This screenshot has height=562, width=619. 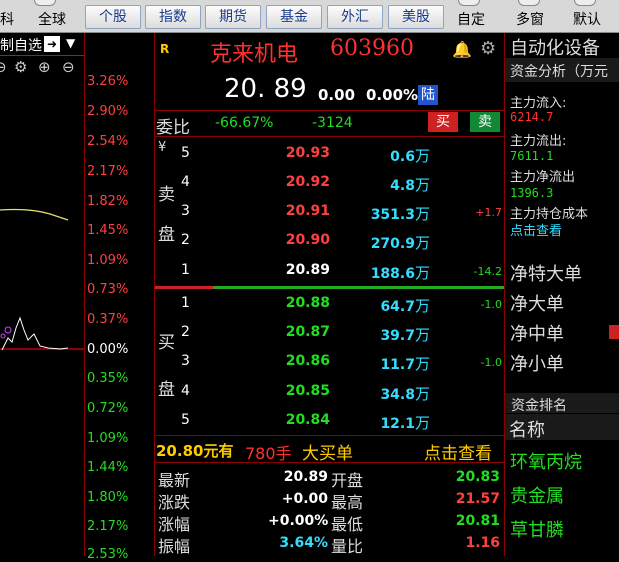 What do you see at coordinates (52, 44) in the screenshot?
I see `add-watchlist-icon: ➜` at bounding box center [52, 44].